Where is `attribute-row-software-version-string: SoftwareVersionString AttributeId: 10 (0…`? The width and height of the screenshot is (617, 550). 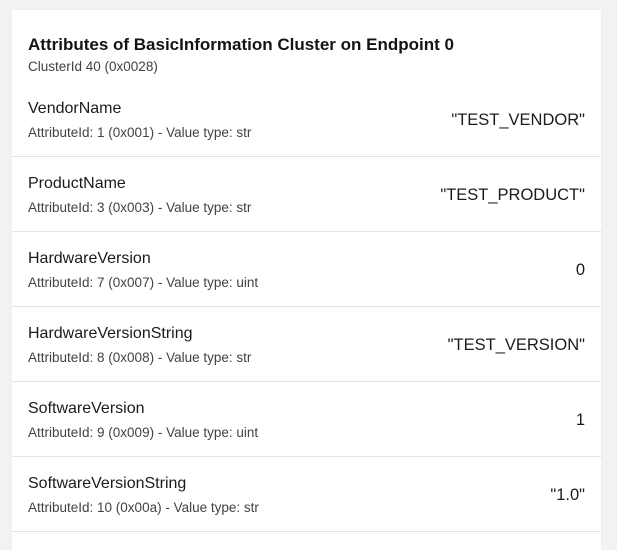 attribute-row-software-version-string: SoftwareVersionString AttributeId: 10 (0… is located at coordinates (306, 494).